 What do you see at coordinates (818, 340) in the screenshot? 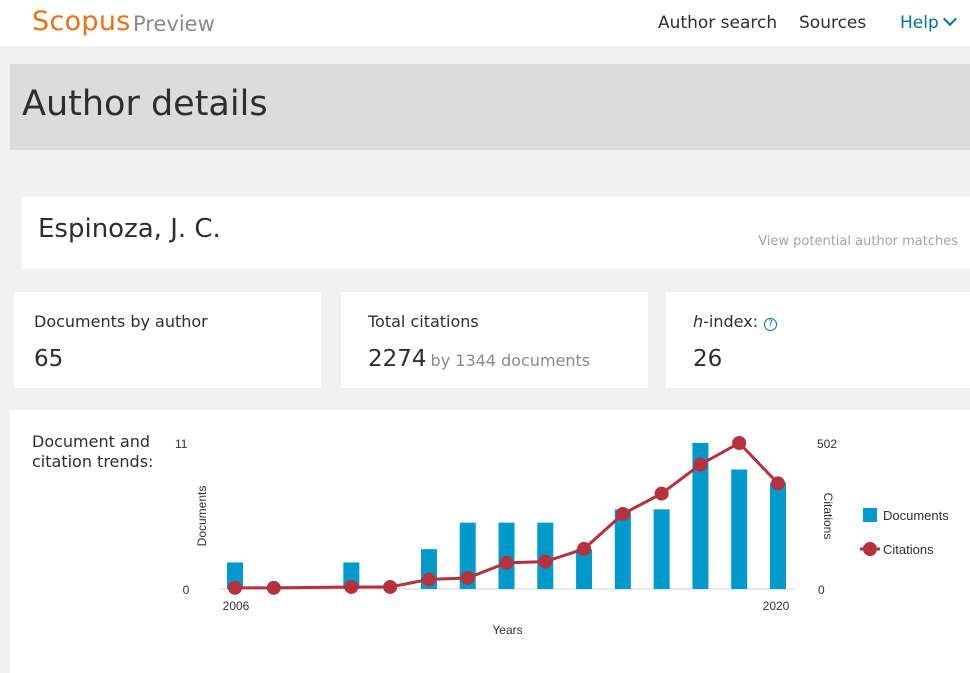
I see `hindex-metric-card: h-index:? 26` at bounding box center [818, 340].